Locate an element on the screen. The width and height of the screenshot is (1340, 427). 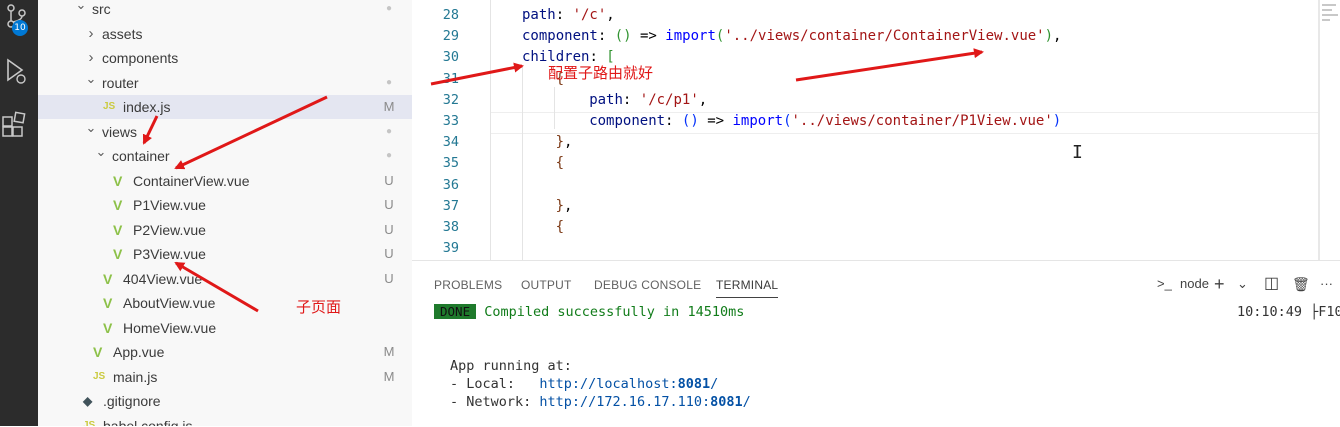
terminal-dropdown-icon: ⌄ is located at coordinates (1242, 284).